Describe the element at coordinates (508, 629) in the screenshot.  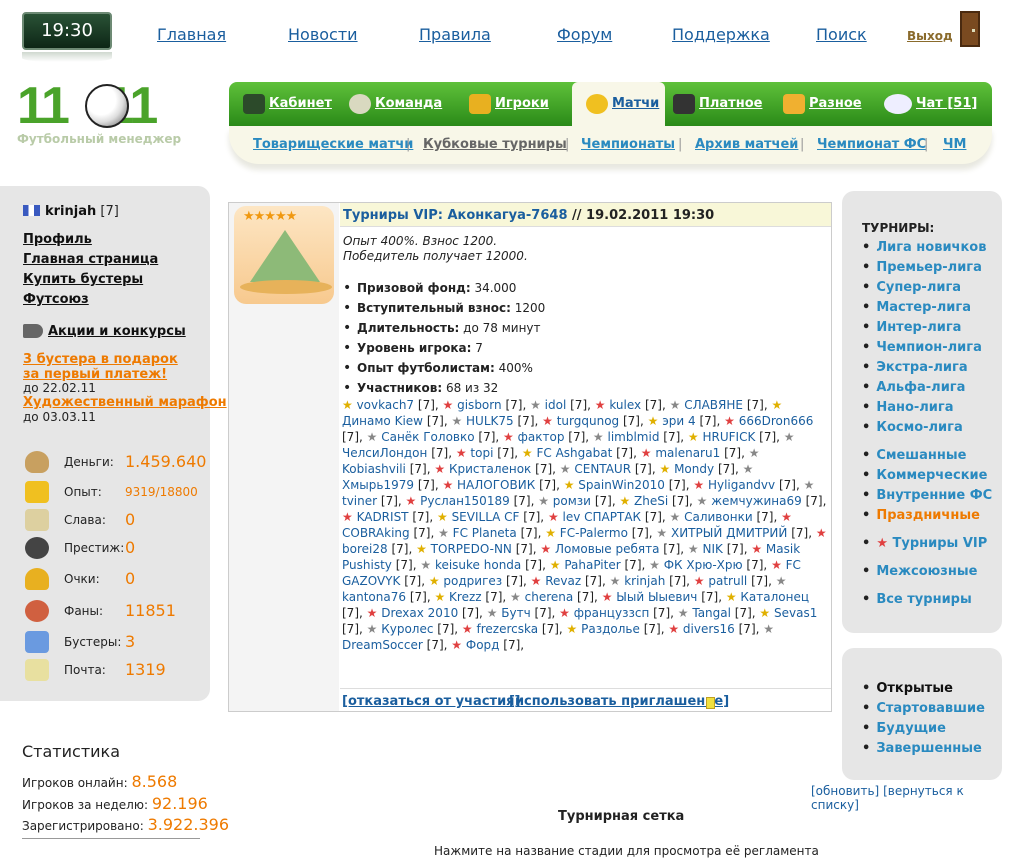
I see `player-link: frezercska` at that location.